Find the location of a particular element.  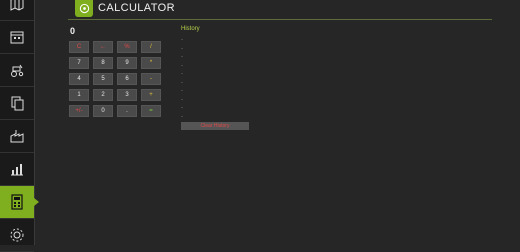

key-button: 7 is located at coordinates (79, 63).